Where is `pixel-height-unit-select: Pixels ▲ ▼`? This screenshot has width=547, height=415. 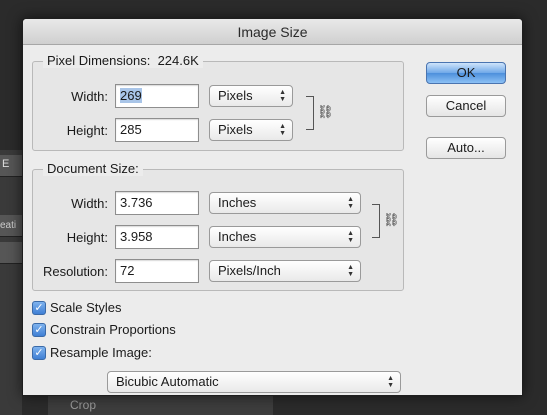 pixel-height-unit-select: Pixels ▲ ▼ is located at coordinates (251, 130).